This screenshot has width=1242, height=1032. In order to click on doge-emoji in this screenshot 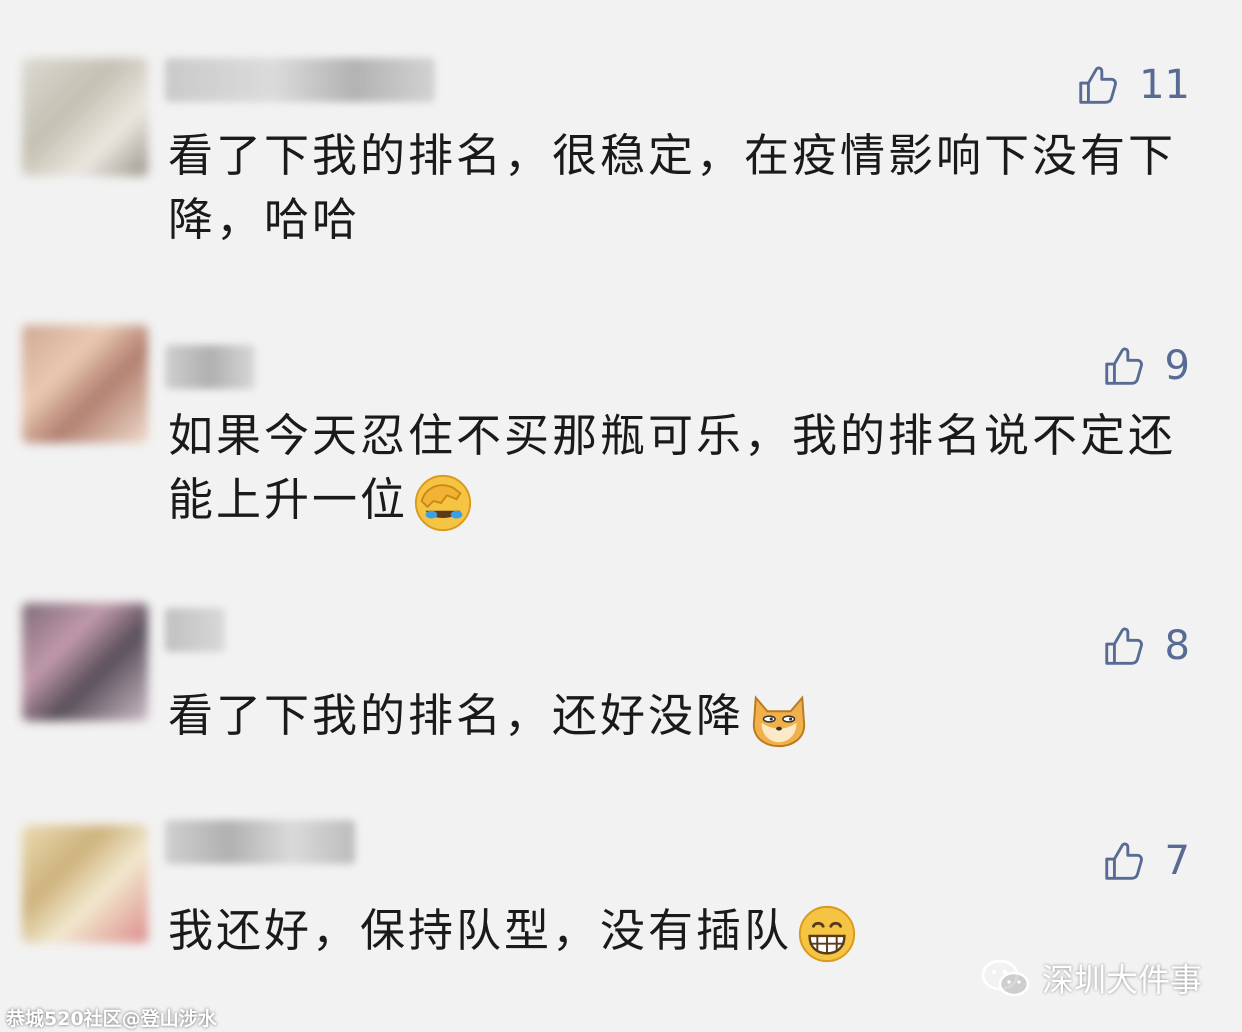, I will do `click(779, 719)`.